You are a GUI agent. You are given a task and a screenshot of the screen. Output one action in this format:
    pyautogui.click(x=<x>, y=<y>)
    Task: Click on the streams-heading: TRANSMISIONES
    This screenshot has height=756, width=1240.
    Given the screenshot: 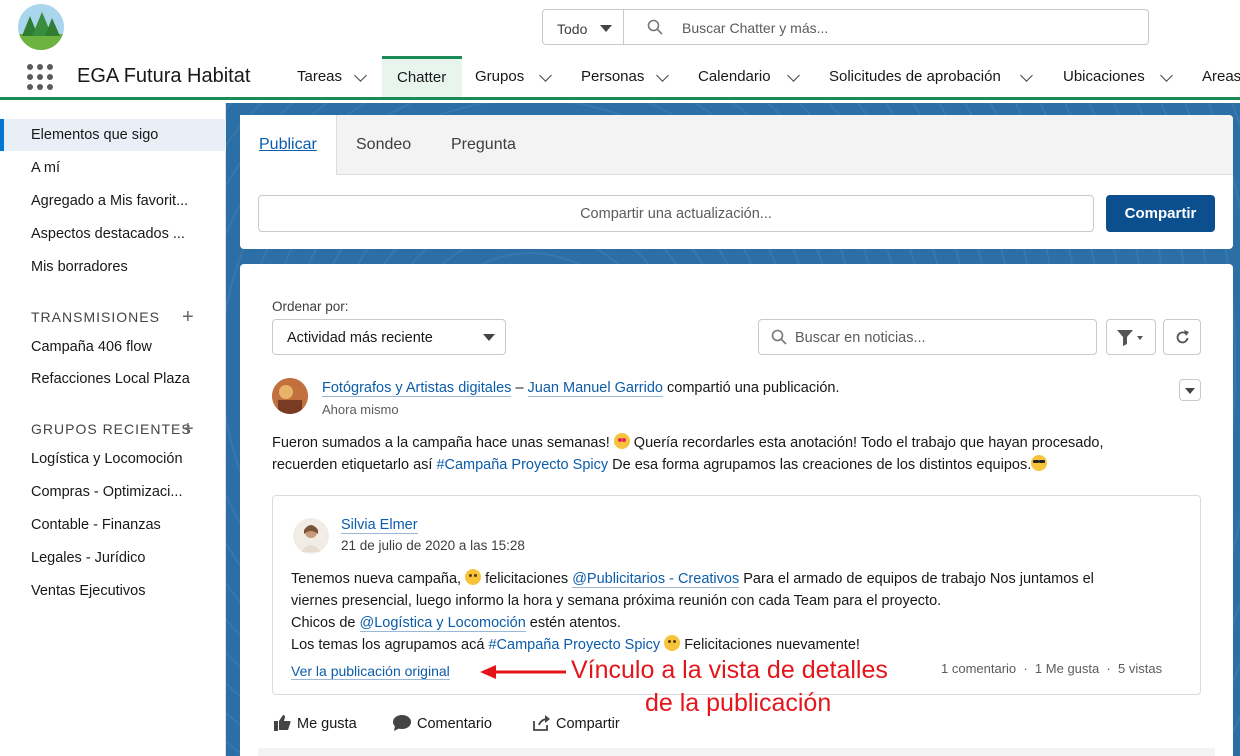 What is the action you would take?
    pyautogui.click(x=95, y=317)
    